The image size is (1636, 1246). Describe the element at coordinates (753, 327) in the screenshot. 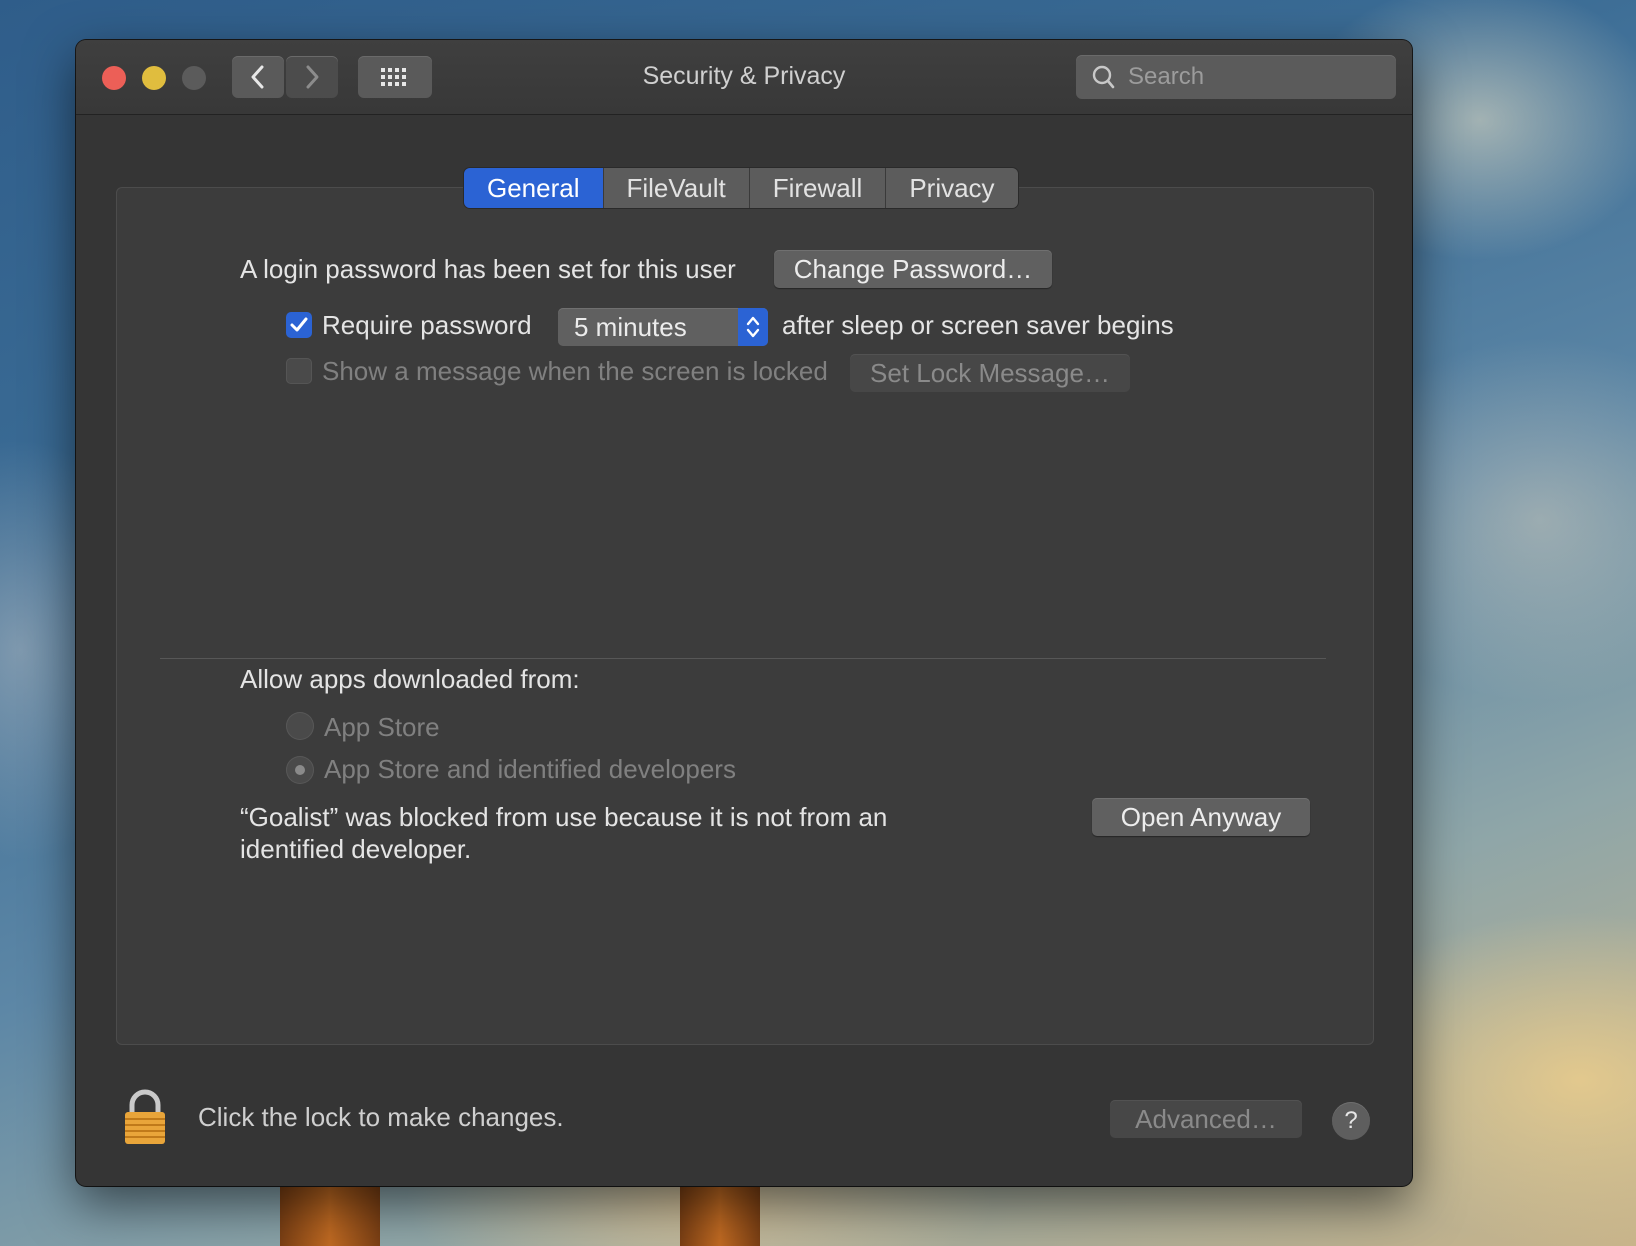

I see `select-arrows-icon` at that location.